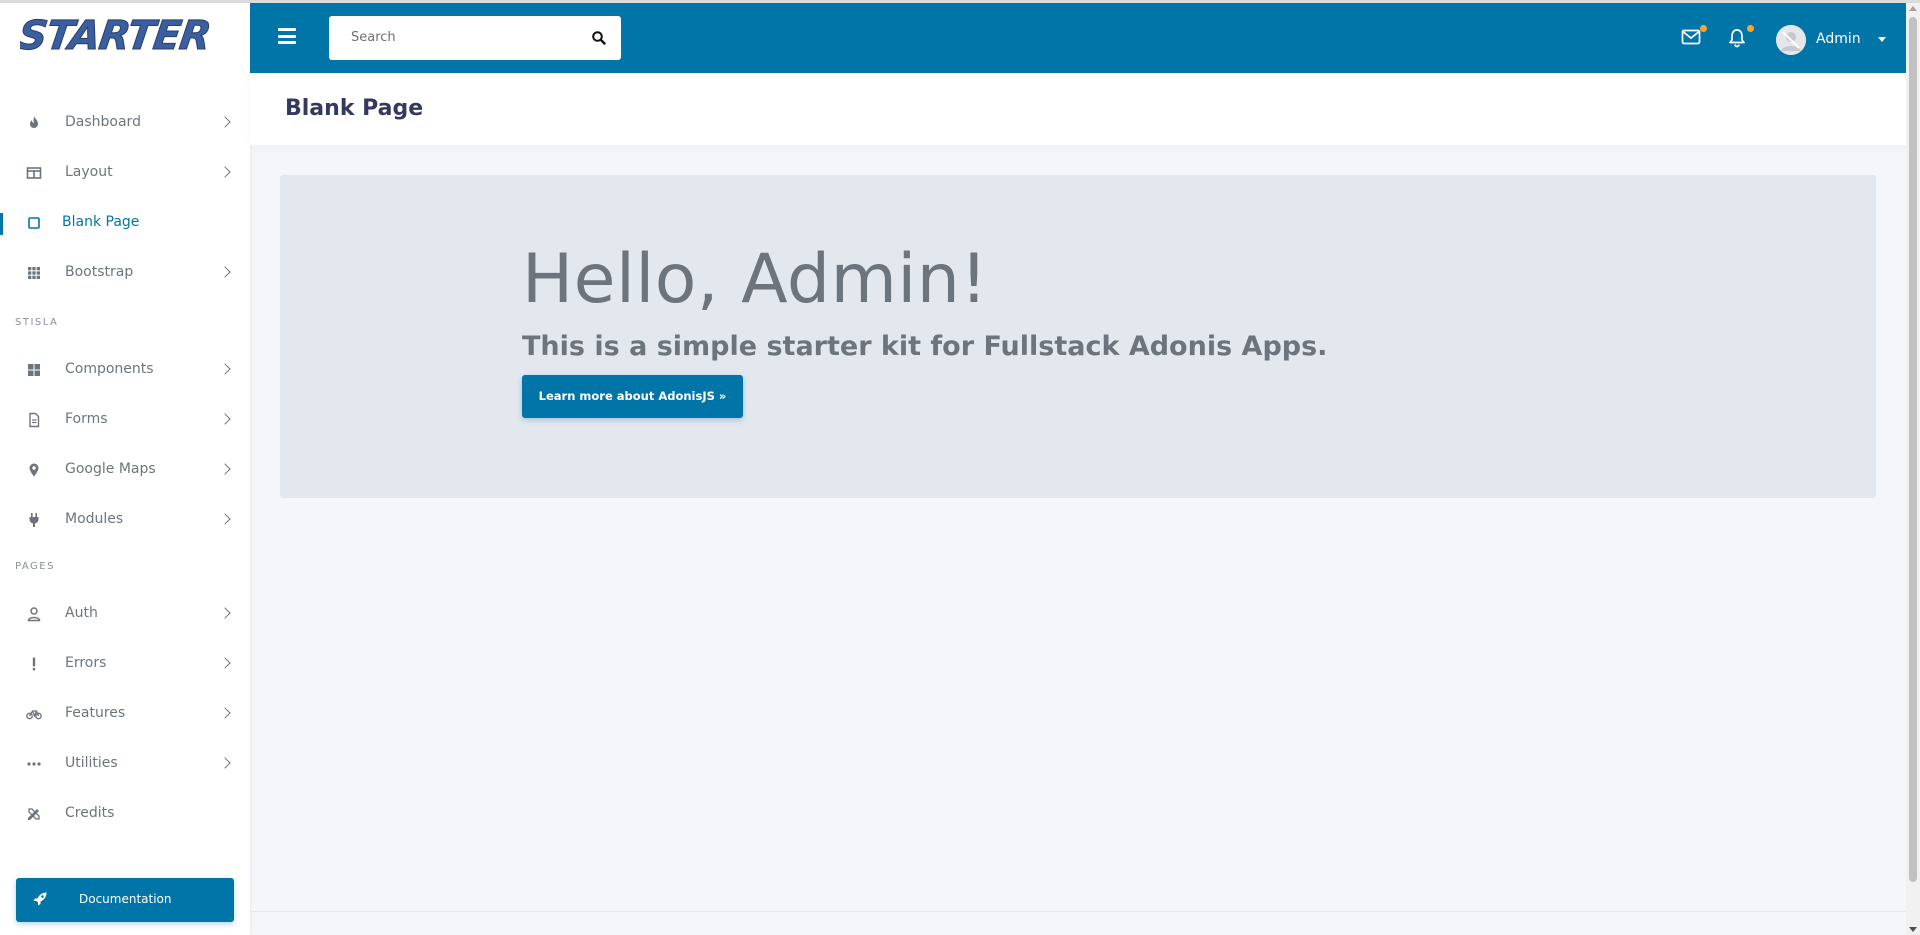 The image size is (1920, 935). I want to click on learn-more-label: Learn more about AdonisJS », so click(632, 396).